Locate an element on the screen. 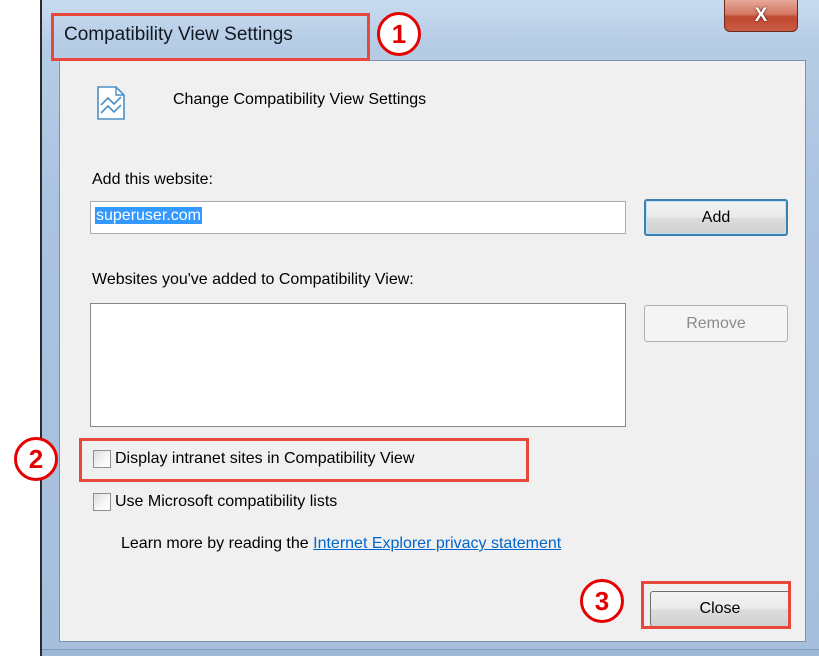 Image resolution: width=819 pixels, height=656 pixels. privacy-statement-link: Internet Explorer privacy statement is located at coordinates (437, 543).